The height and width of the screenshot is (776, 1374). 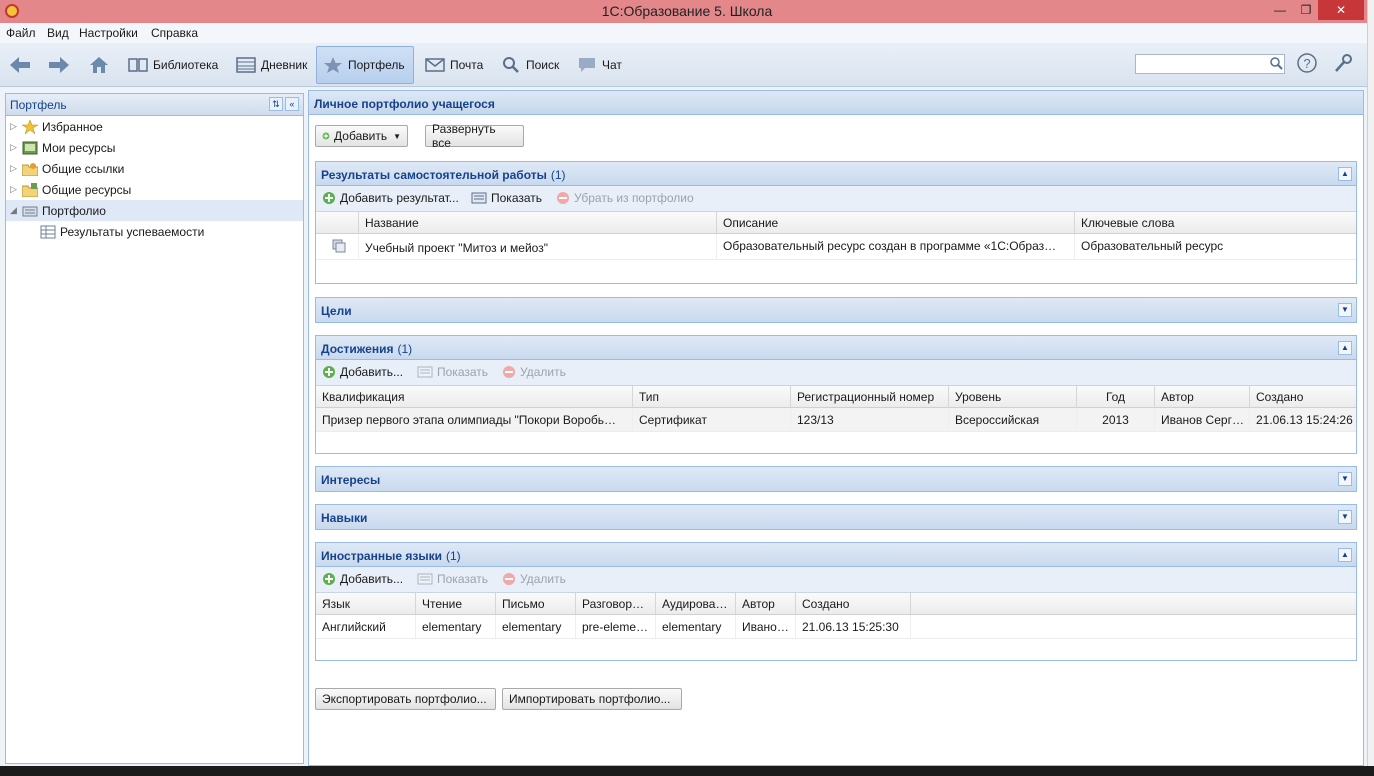 What do you see at coordinates (361, 136) in the screenshot?
I see `add-dropdown-button: Добавить ▼` at bounding box center [361, 136].